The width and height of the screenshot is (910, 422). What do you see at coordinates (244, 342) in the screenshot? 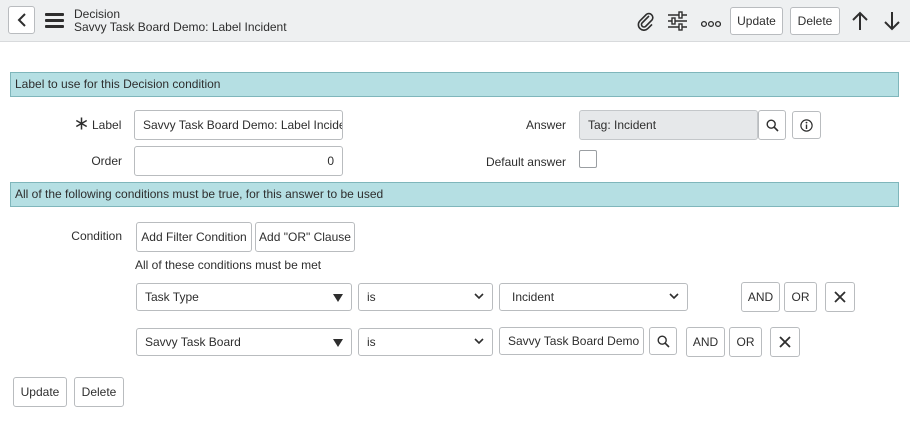
I see `condition-field-select: Savvy Task Board` at bounding box center [244, 342].